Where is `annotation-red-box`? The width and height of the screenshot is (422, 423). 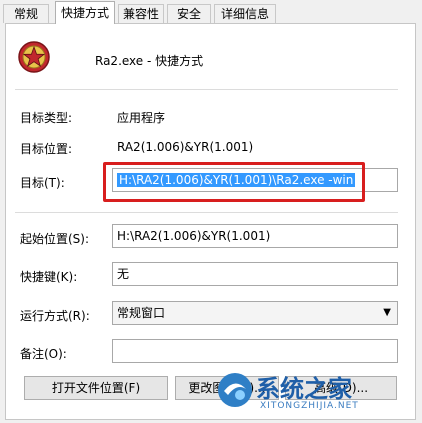 annotation-red-box is located at coordinates (234, 182).